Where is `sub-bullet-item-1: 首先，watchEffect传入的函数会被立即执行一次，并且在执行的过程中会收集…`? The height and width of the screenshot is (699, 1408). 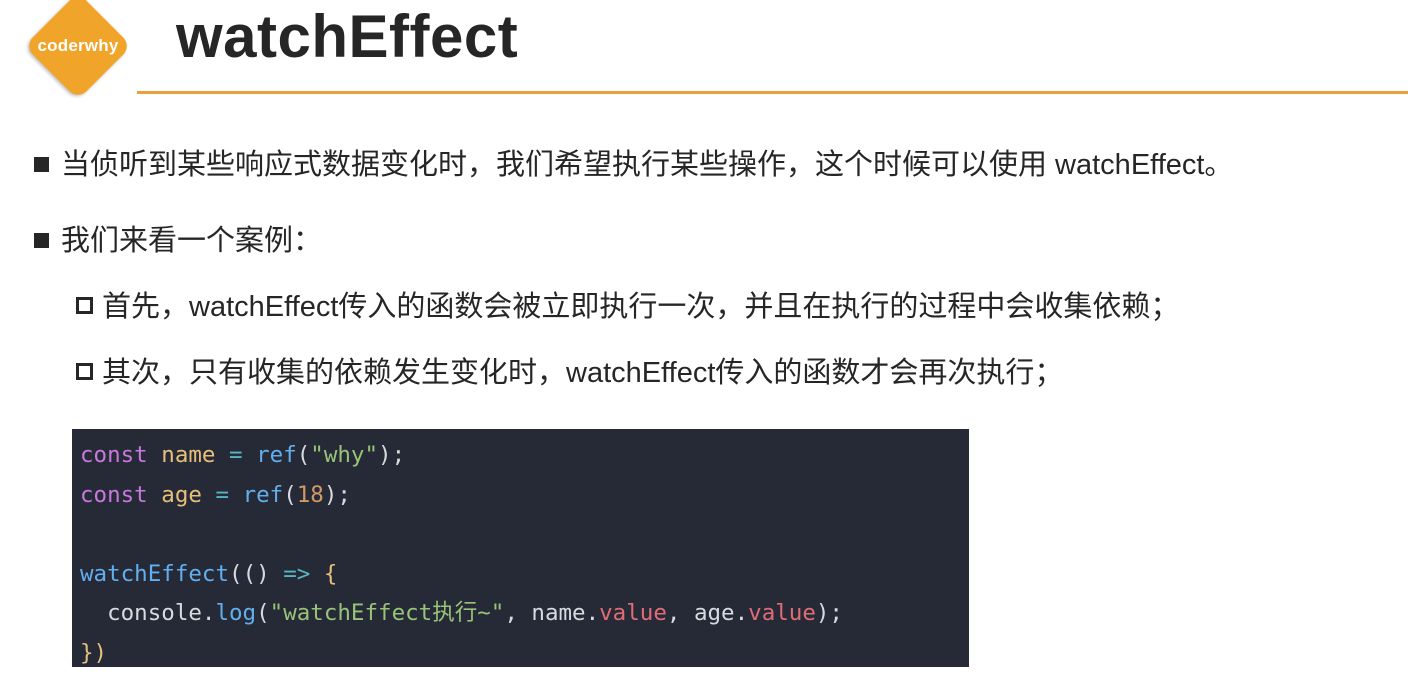
sub-bullet-item-1: 首先，watchEffect传入的函数会被立即执行一次，并且在执行的过程中会收集… is located at coordinates (627, 307).